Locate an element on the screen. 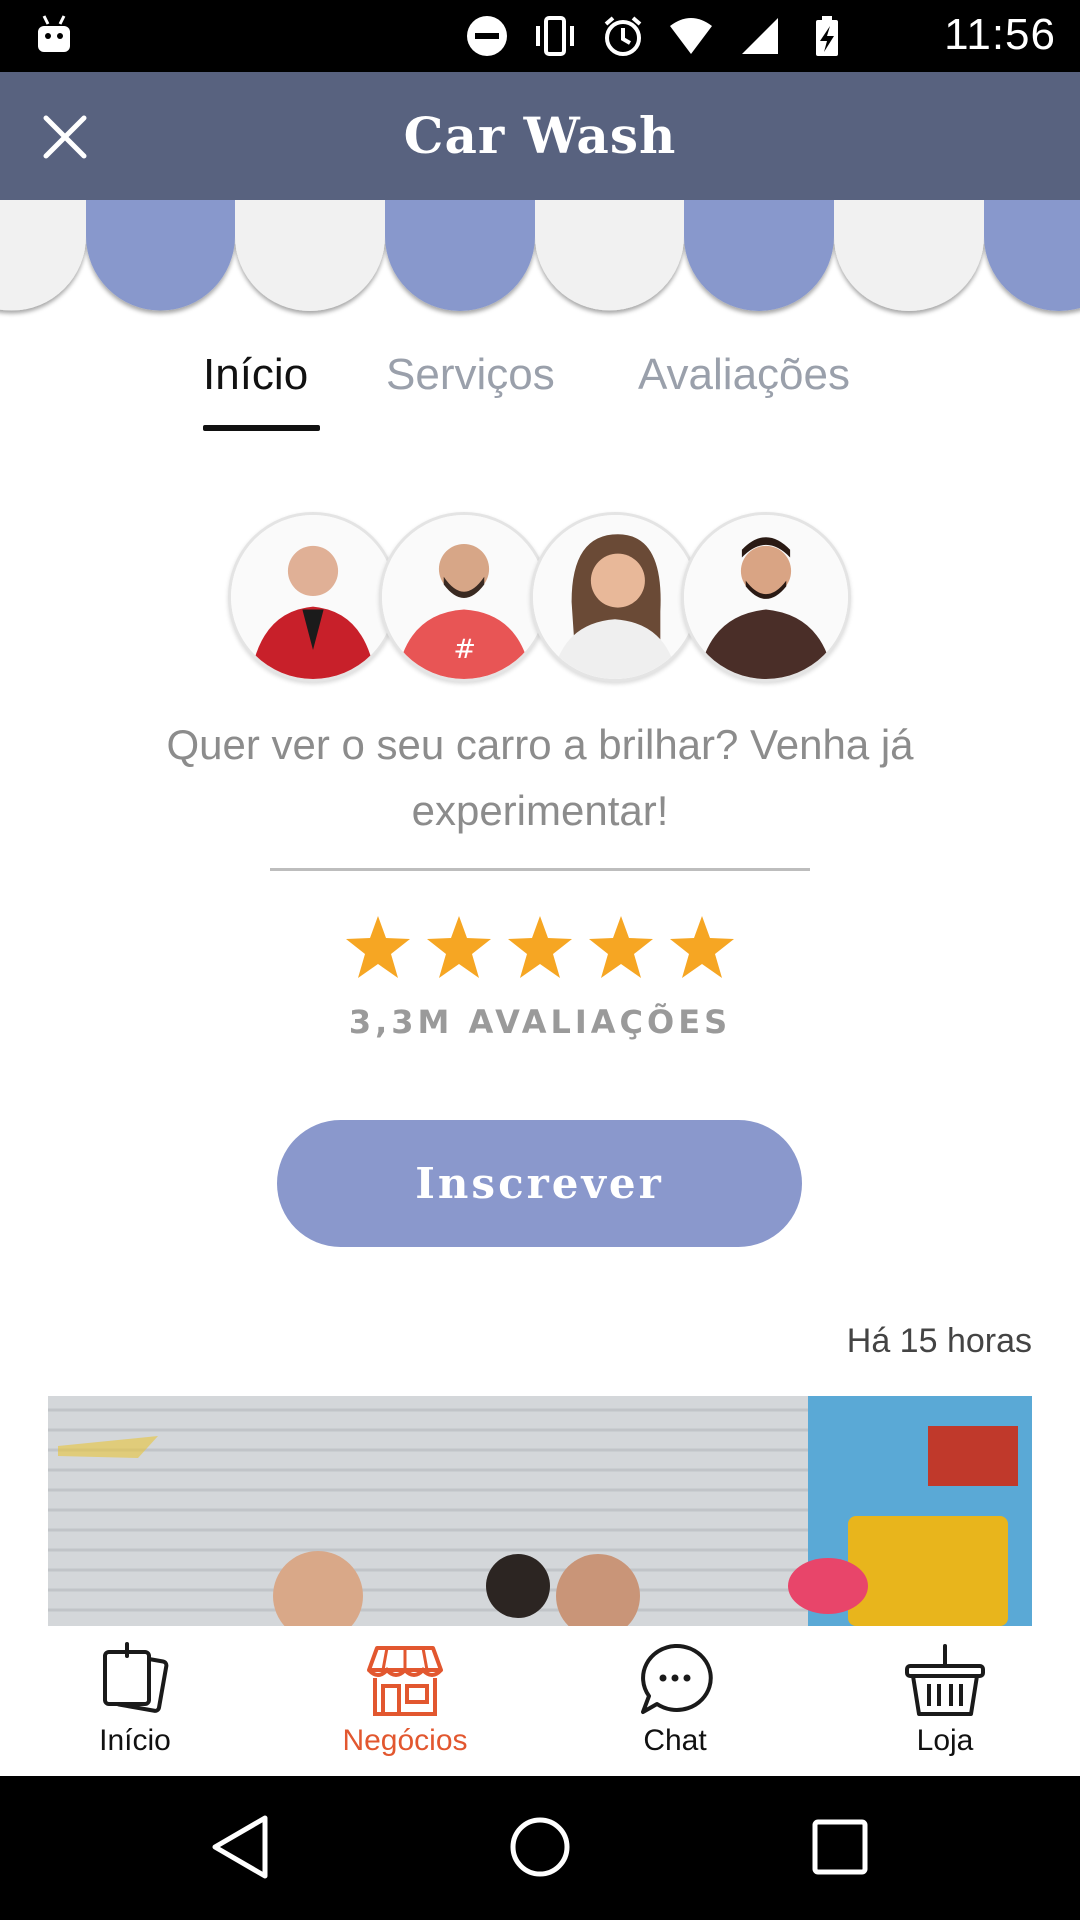 Image resolution: width=1080 pixels, height=1920 pixels. nav-item-chat: Chat is located at coordinates (675, 1701).